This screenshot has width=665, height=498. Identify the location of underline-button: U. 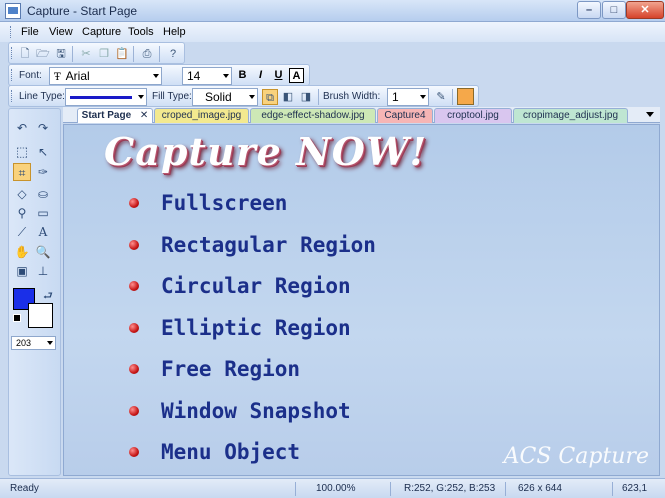
(278, 75).